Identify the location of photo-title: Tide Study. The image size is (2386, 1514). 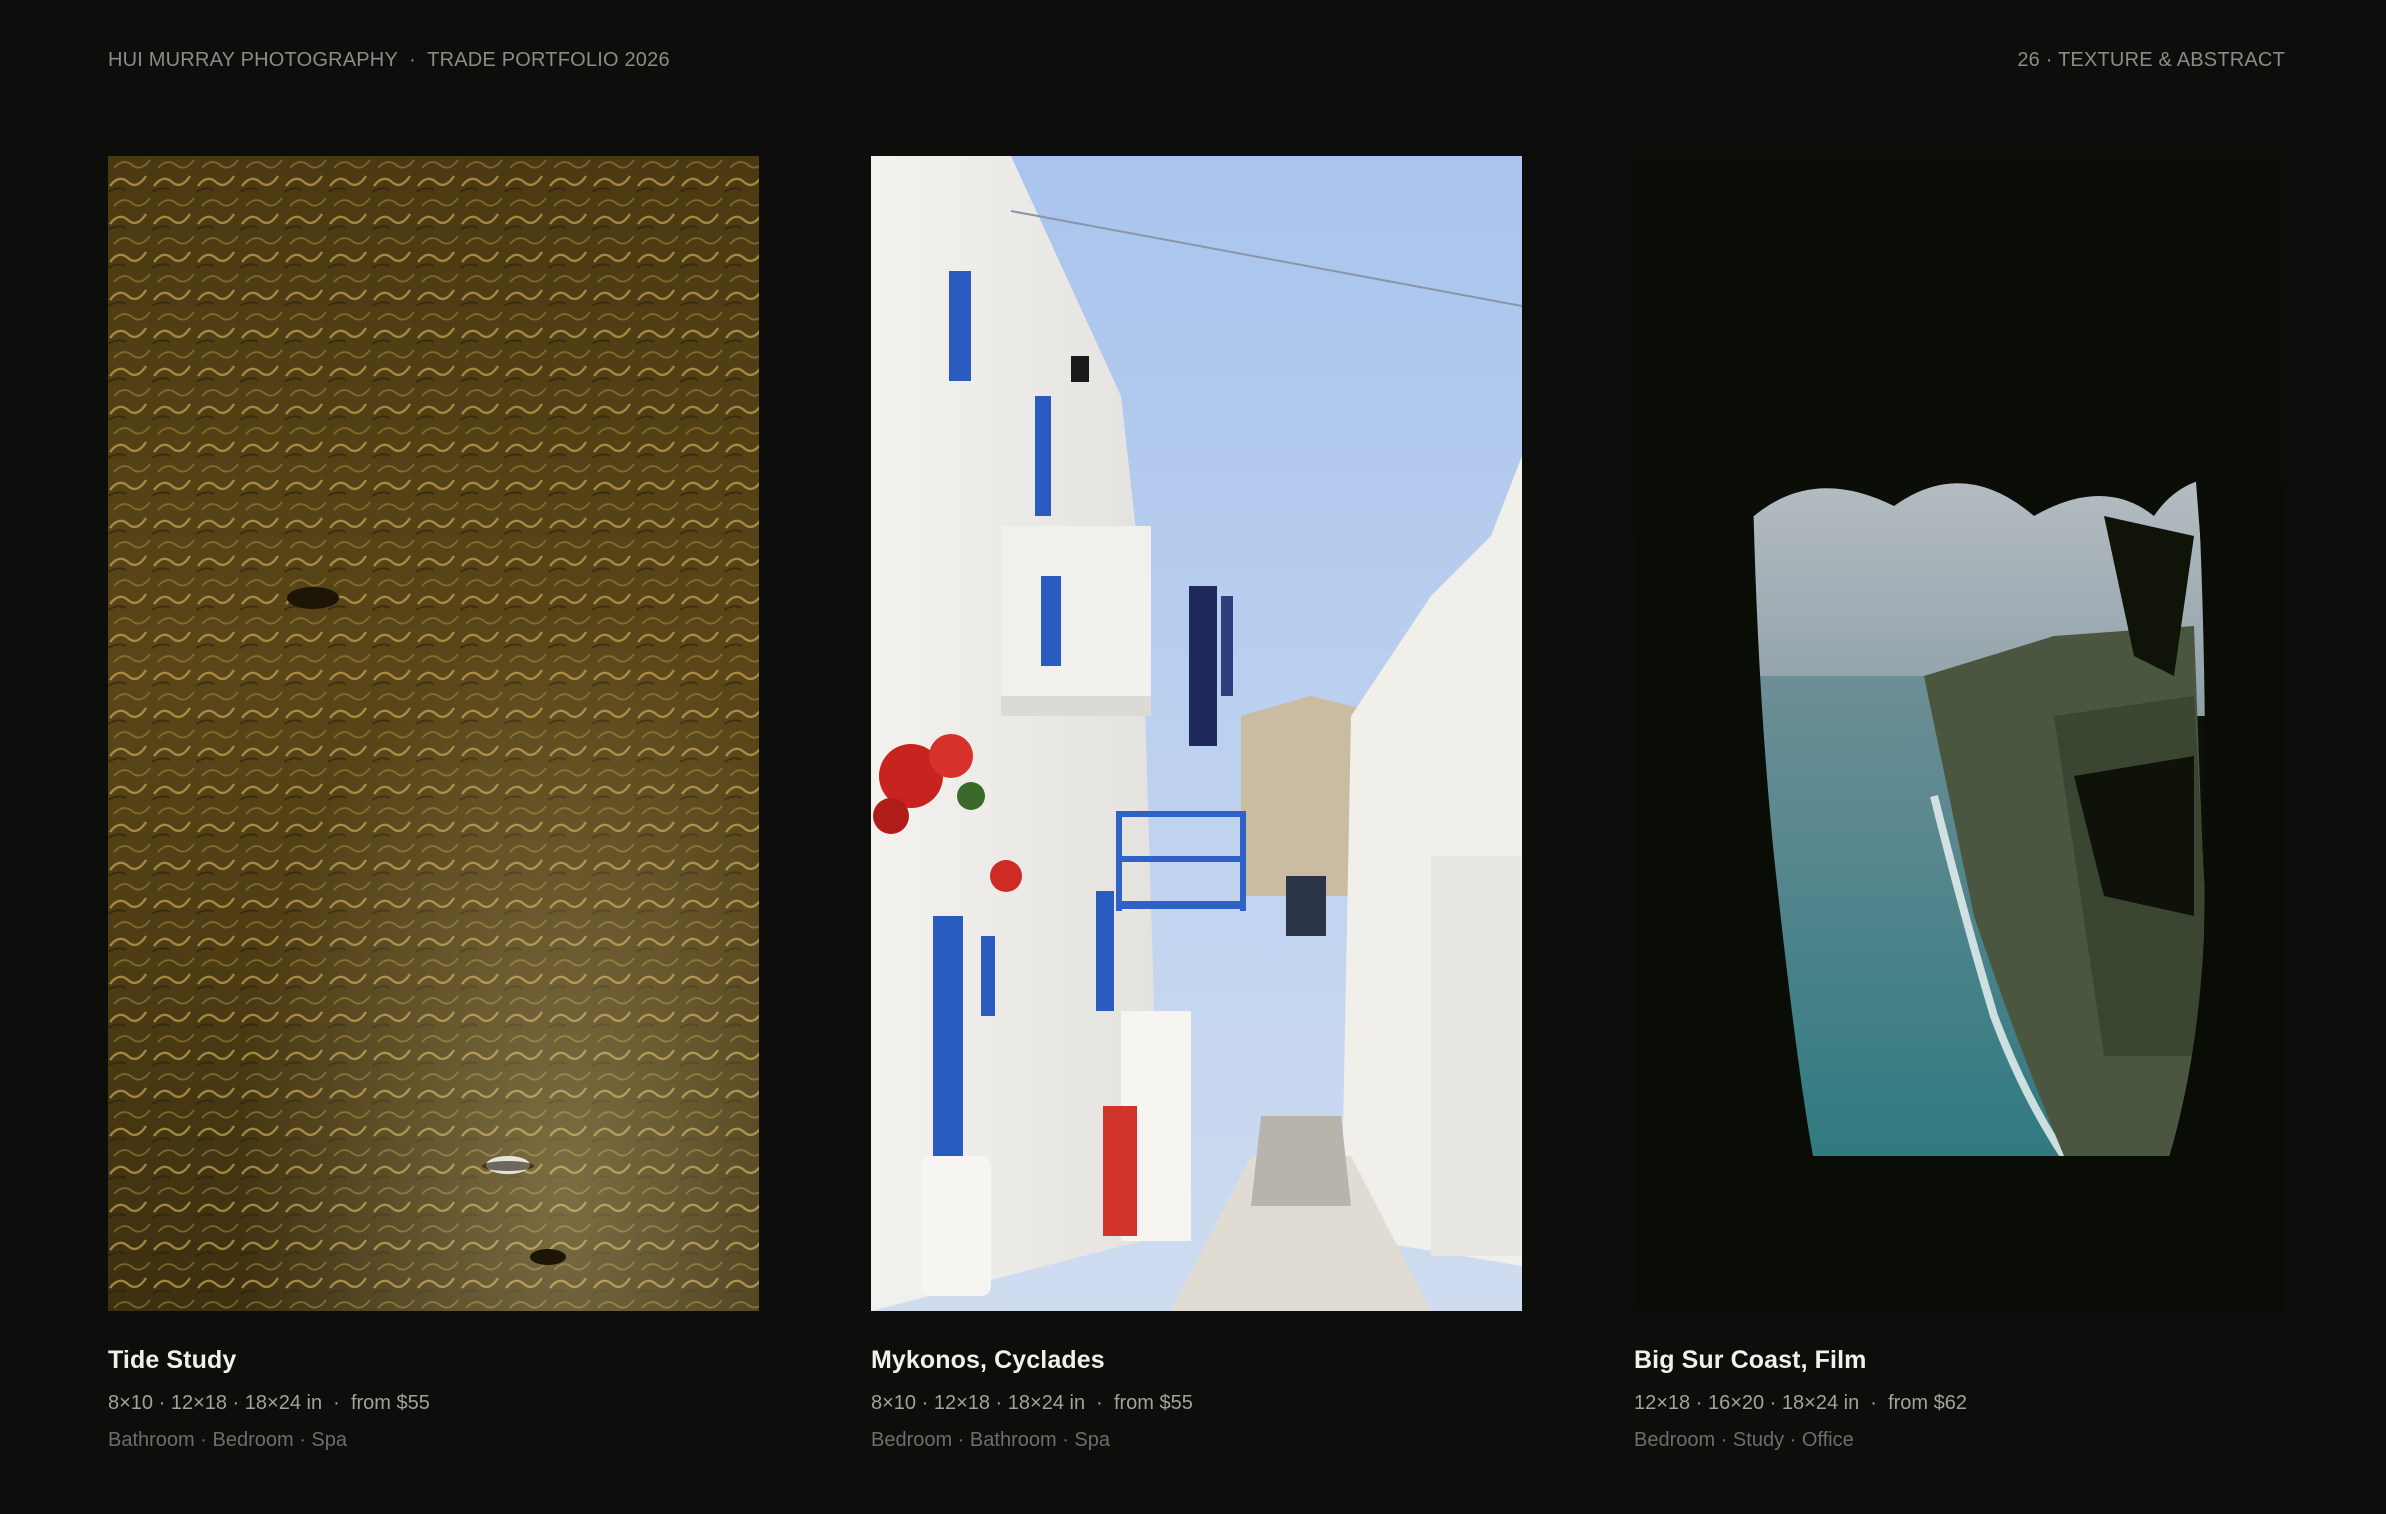
(172, 1360).